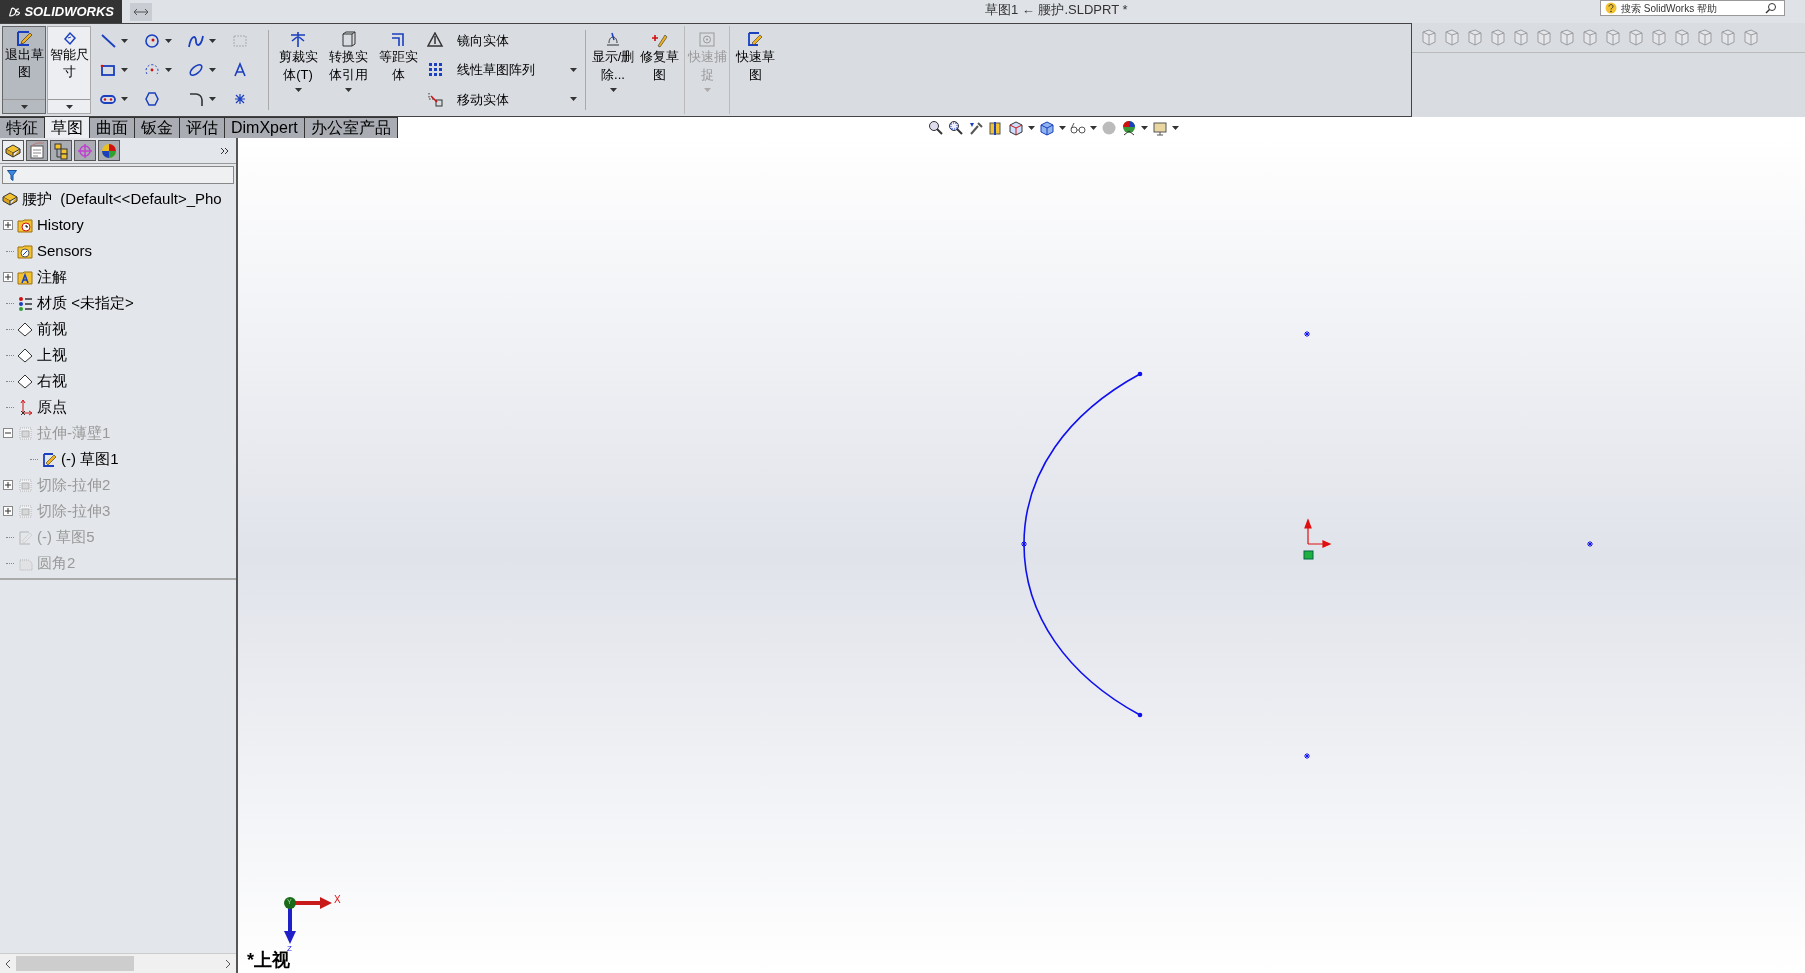 The width and height of the screenshot is (1805, 973). I want to click on sketch-icon, so click(49, 459).